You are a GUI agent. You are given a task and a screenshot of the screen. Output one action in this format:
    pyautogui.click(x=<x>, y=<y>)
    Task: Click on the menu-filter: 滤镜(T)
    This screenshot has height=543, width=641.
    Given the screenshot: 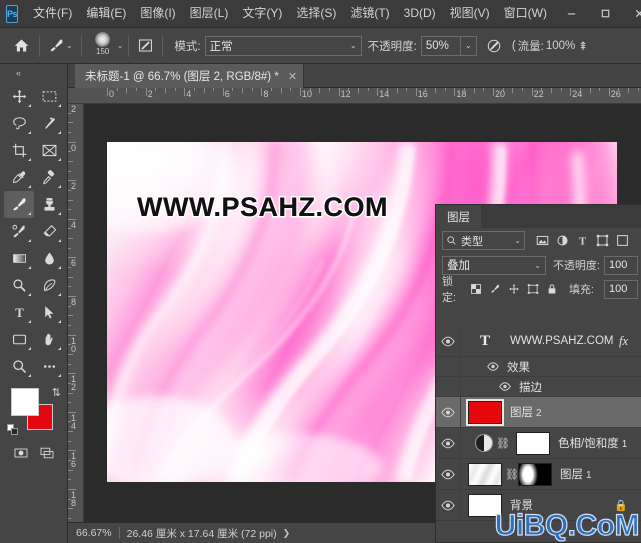 What is the action you would take?
    pyautogui.click(x=369, y=13)
    